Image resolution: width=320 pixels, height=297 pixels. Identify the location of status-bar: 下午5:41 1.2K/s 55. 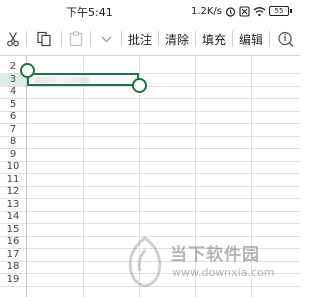
(150, 11).